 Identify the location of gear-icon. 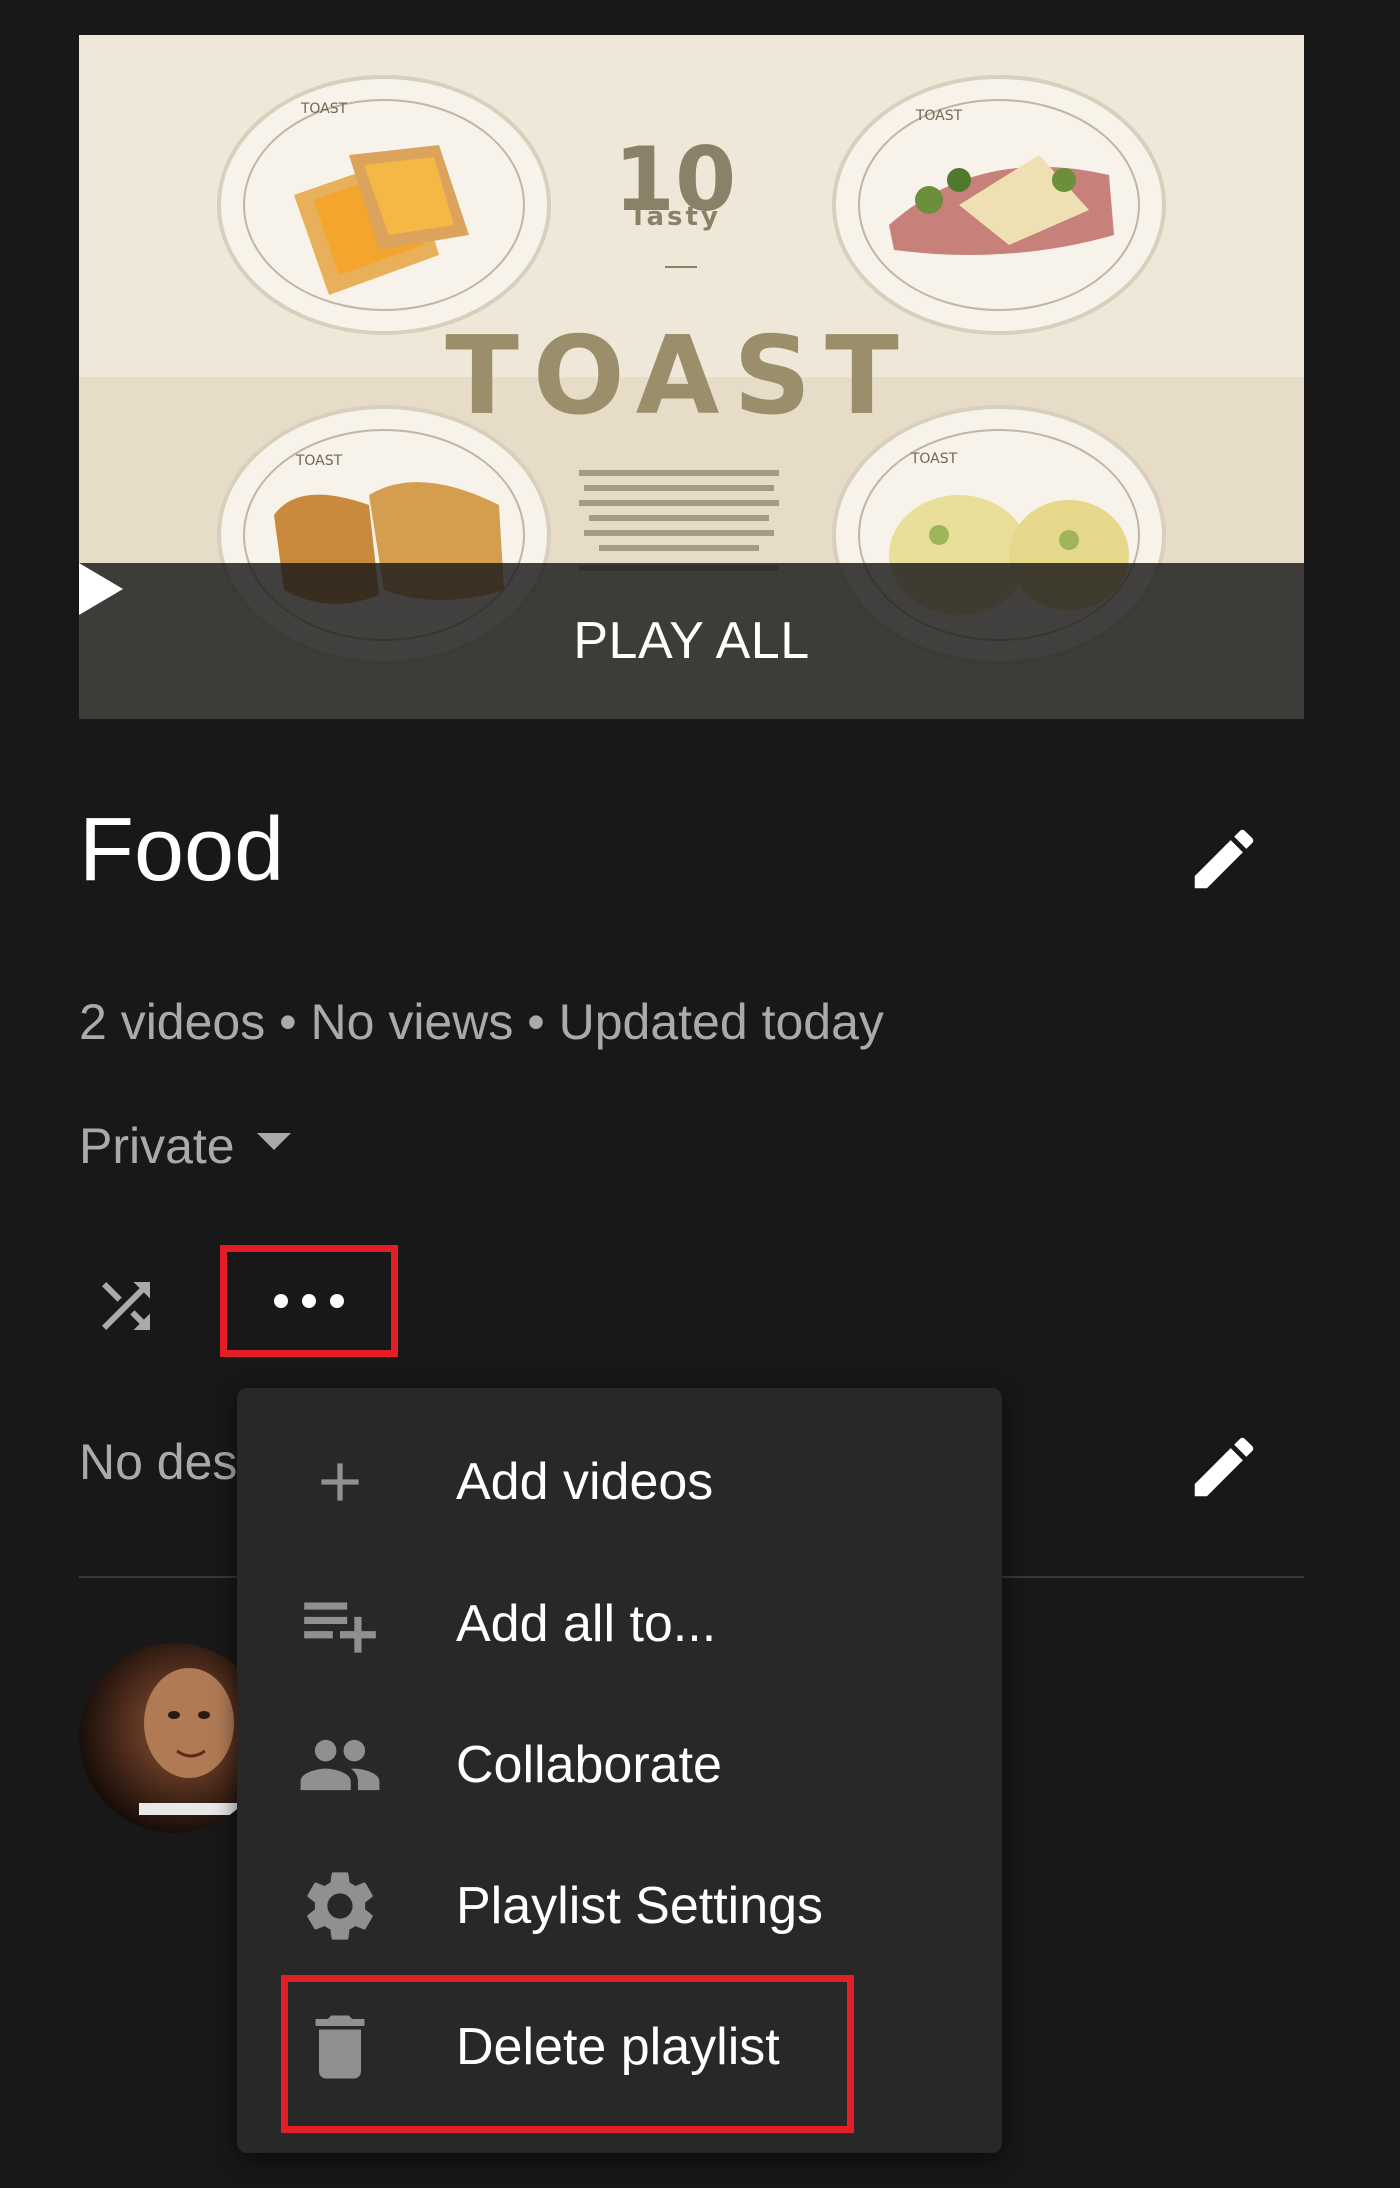
(340, 1906).